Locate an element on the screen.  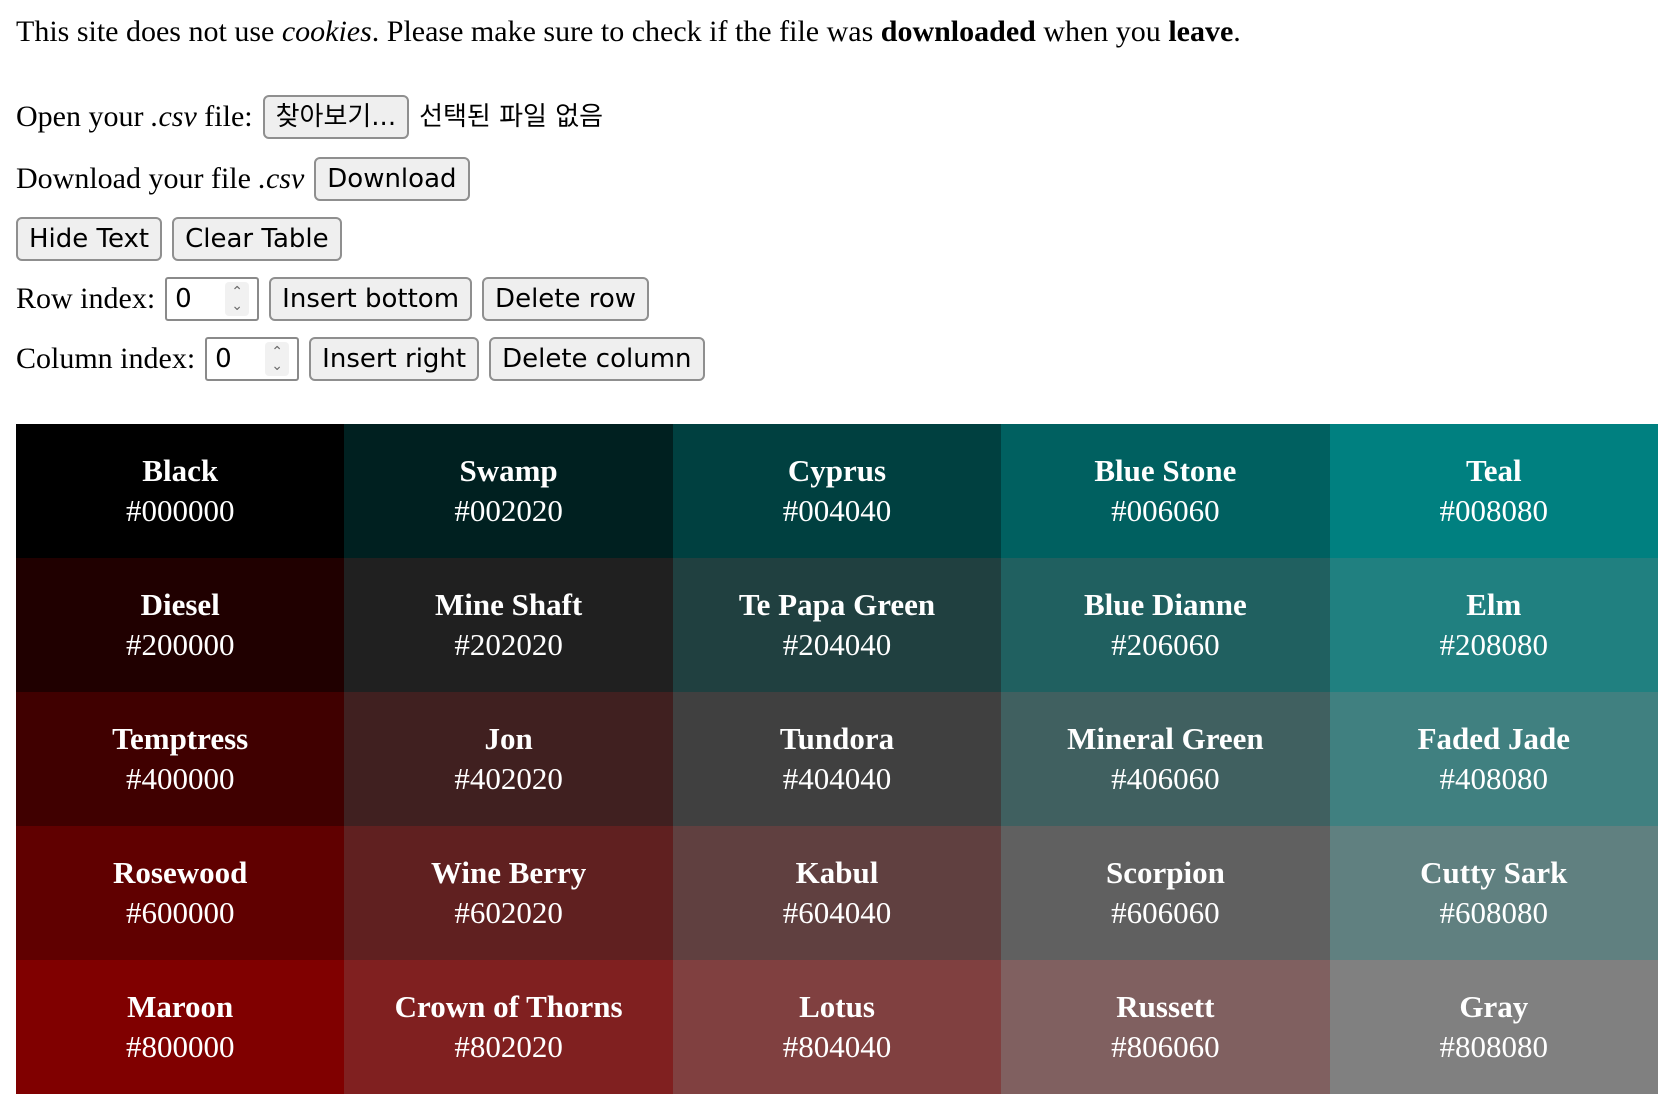
color-hex: #006060 is located at coordinates (1165, 510).